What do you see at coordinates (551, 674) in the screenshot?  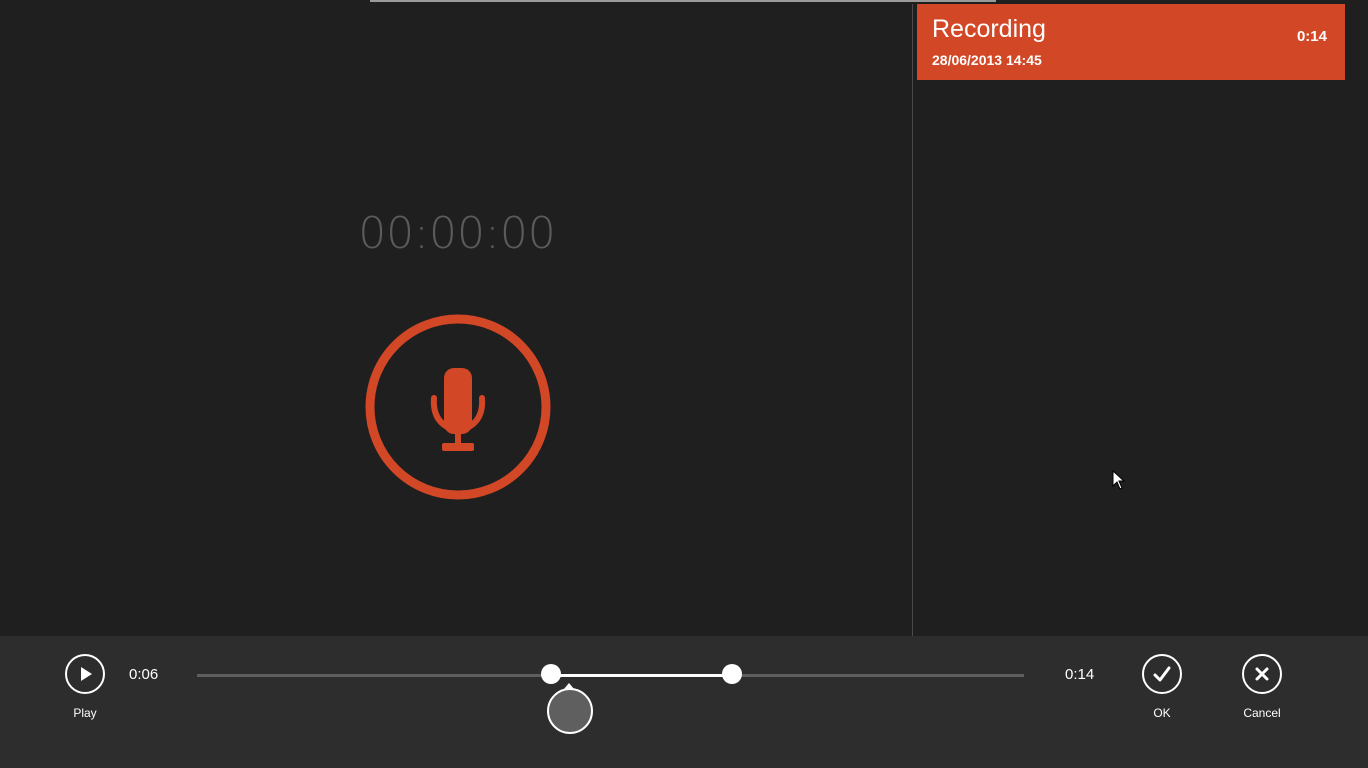 I see `trim-start-handle` at bounding box center [551, 674].